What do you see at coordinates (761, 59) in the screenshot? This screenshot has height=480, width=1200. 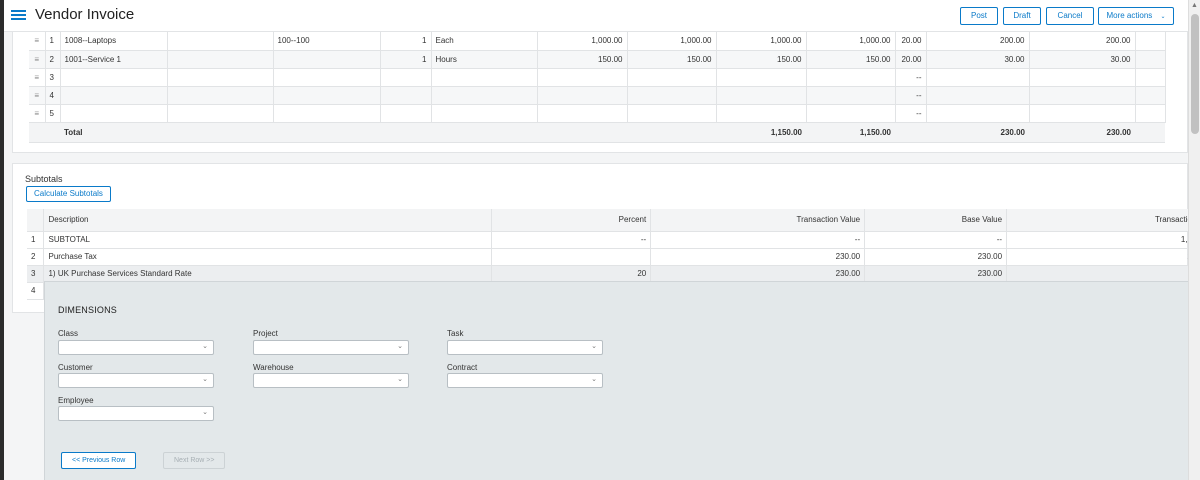 I see `cell-amount: 150.00` at bounding box center [761, 59].